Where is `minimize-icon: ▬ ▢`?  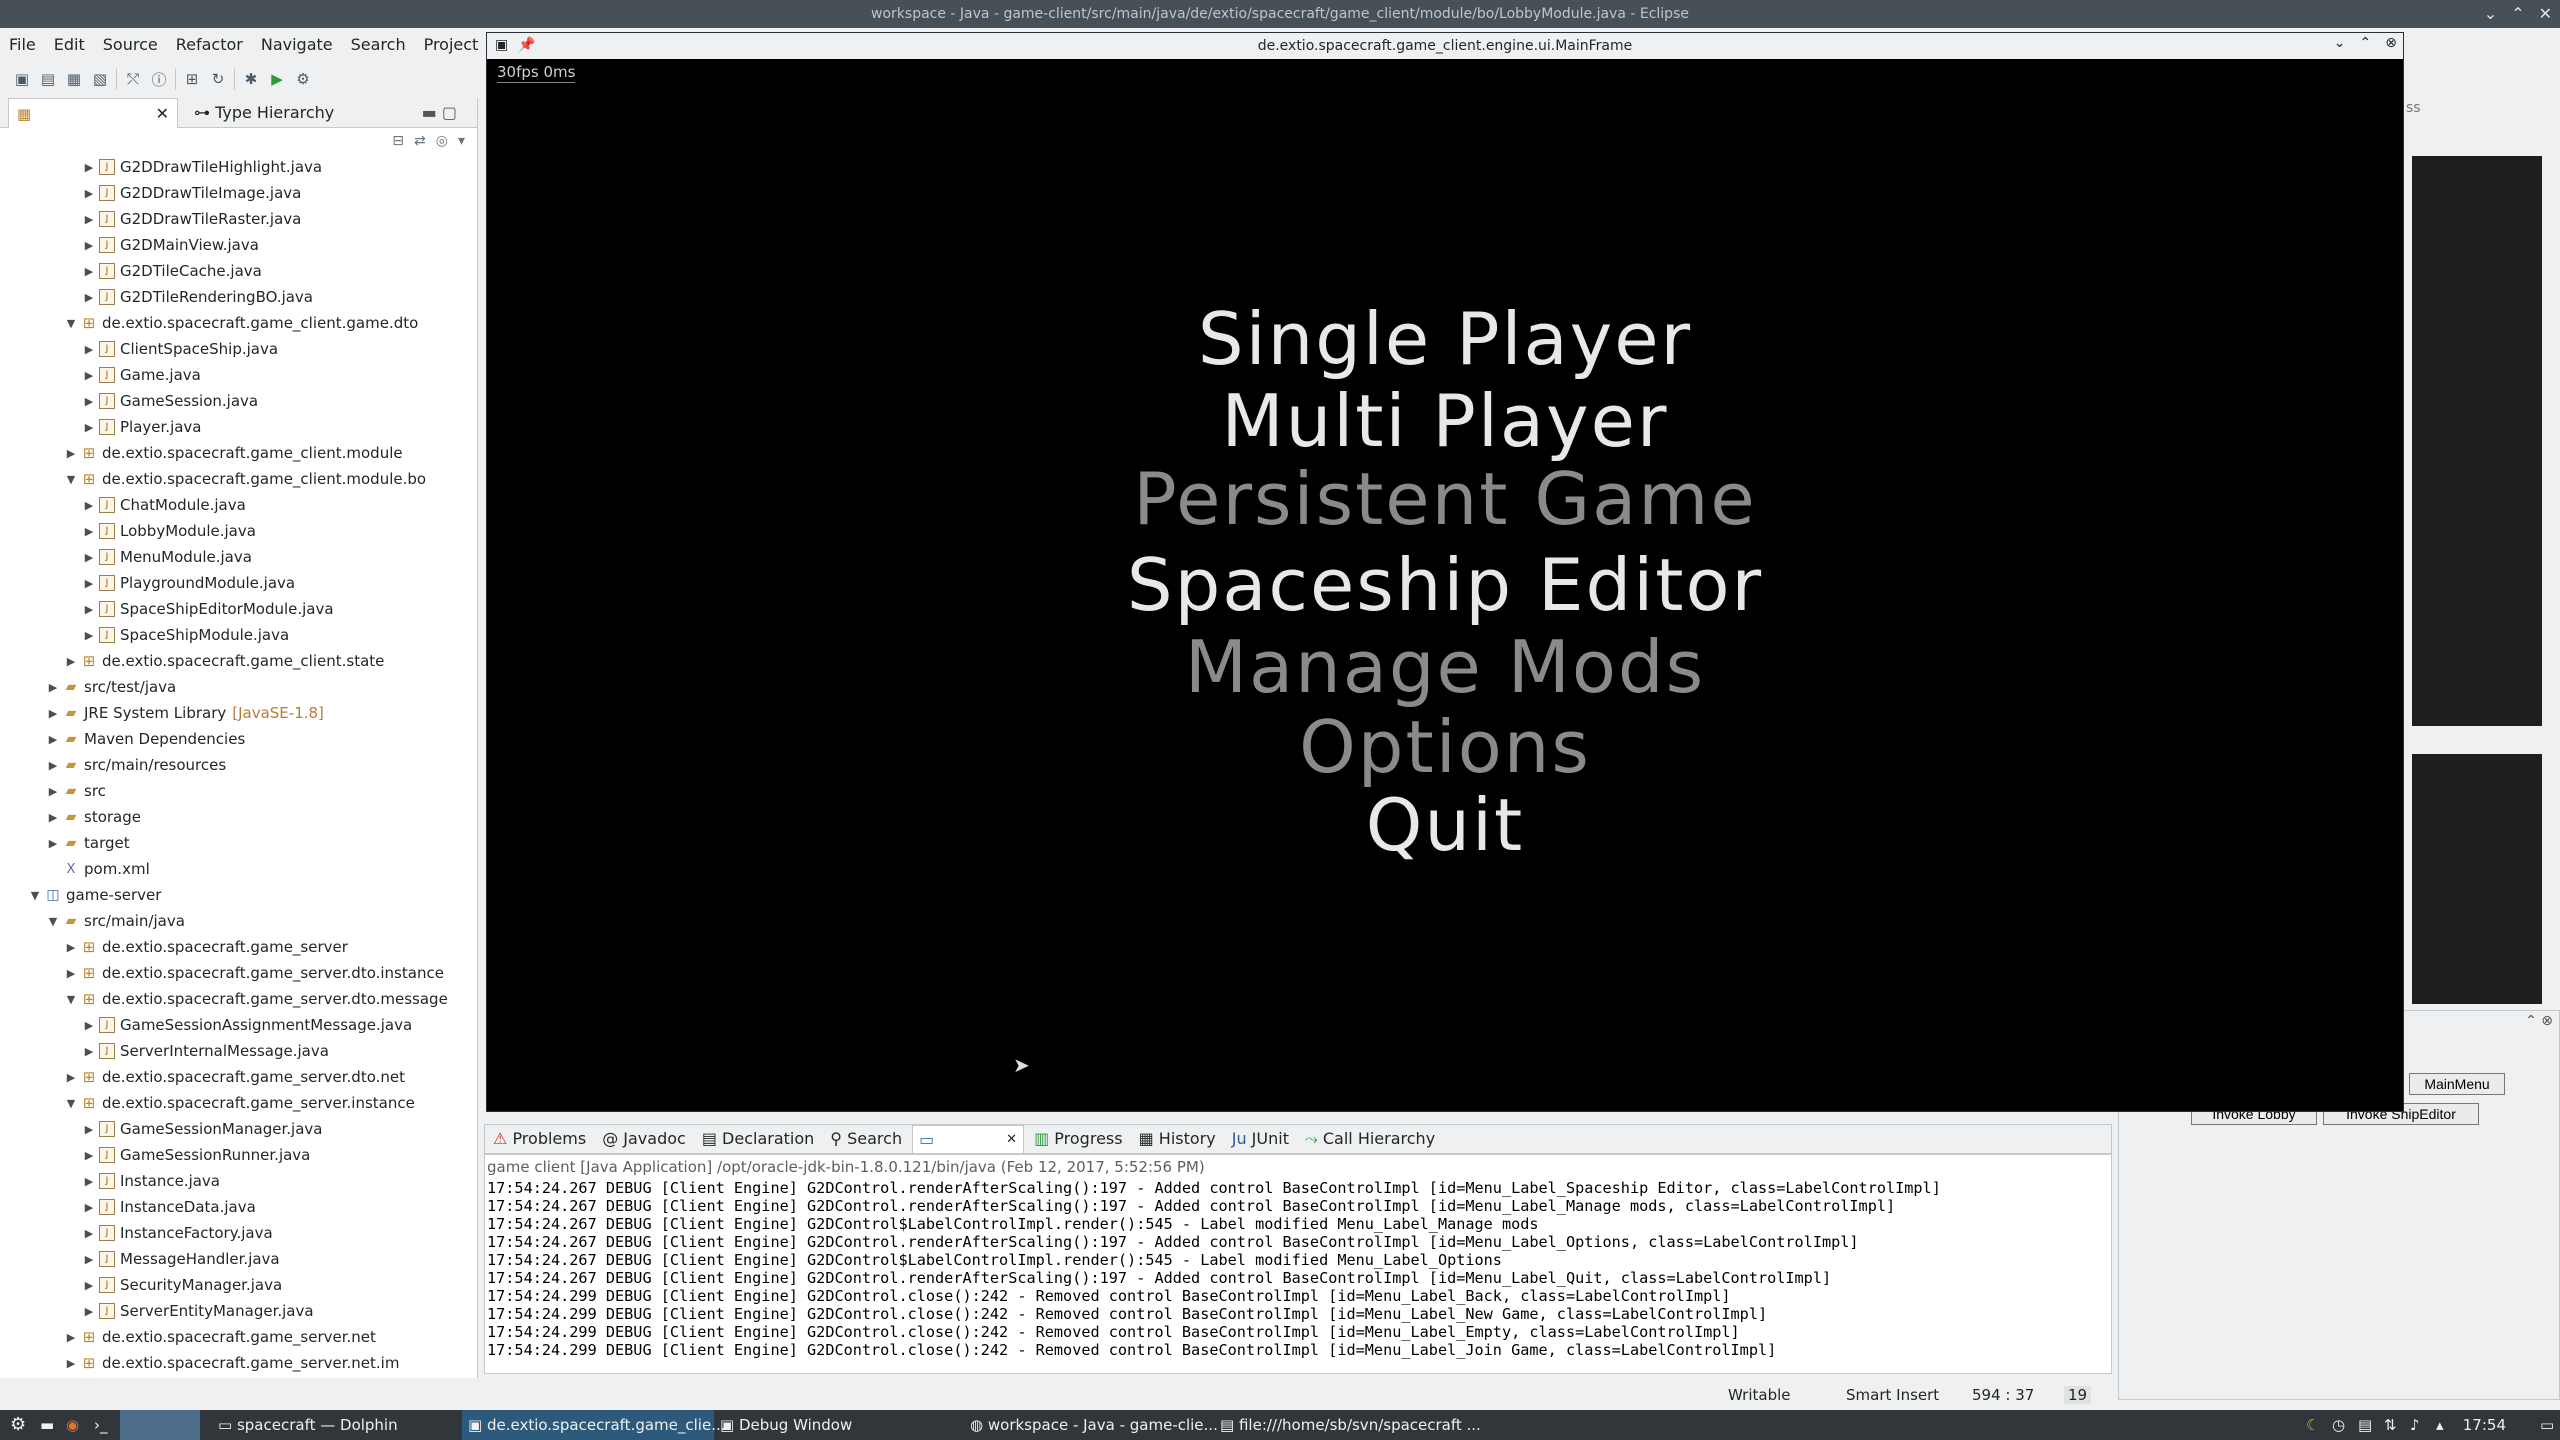
minimize-icon: ▬ ▢ is located at coordinates (449, 112).